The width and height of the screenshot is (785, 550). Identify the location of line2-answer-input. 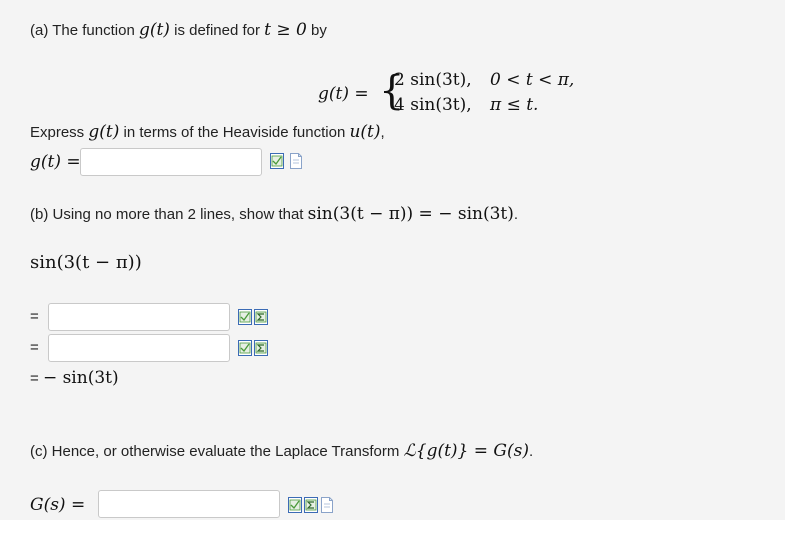
(139, 348).